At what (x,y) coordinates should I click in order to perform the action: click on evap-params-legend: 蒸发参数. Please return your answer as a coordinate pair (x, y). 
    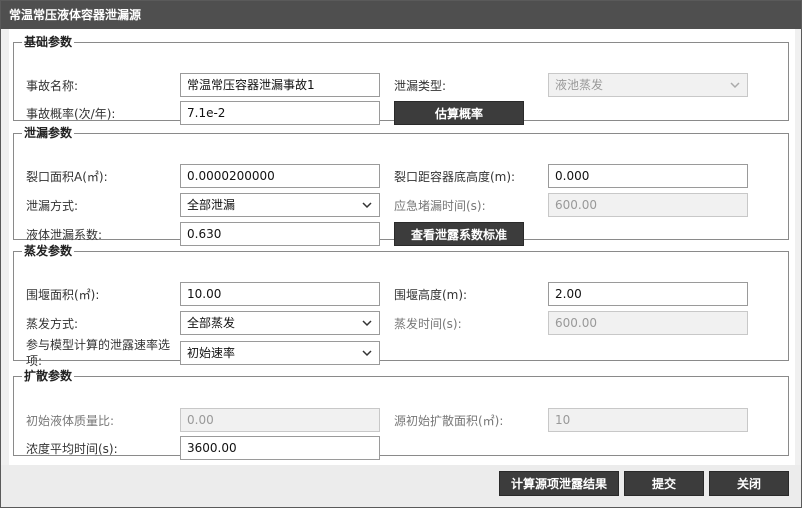
    Looking at the image, I should click on (48, 251).